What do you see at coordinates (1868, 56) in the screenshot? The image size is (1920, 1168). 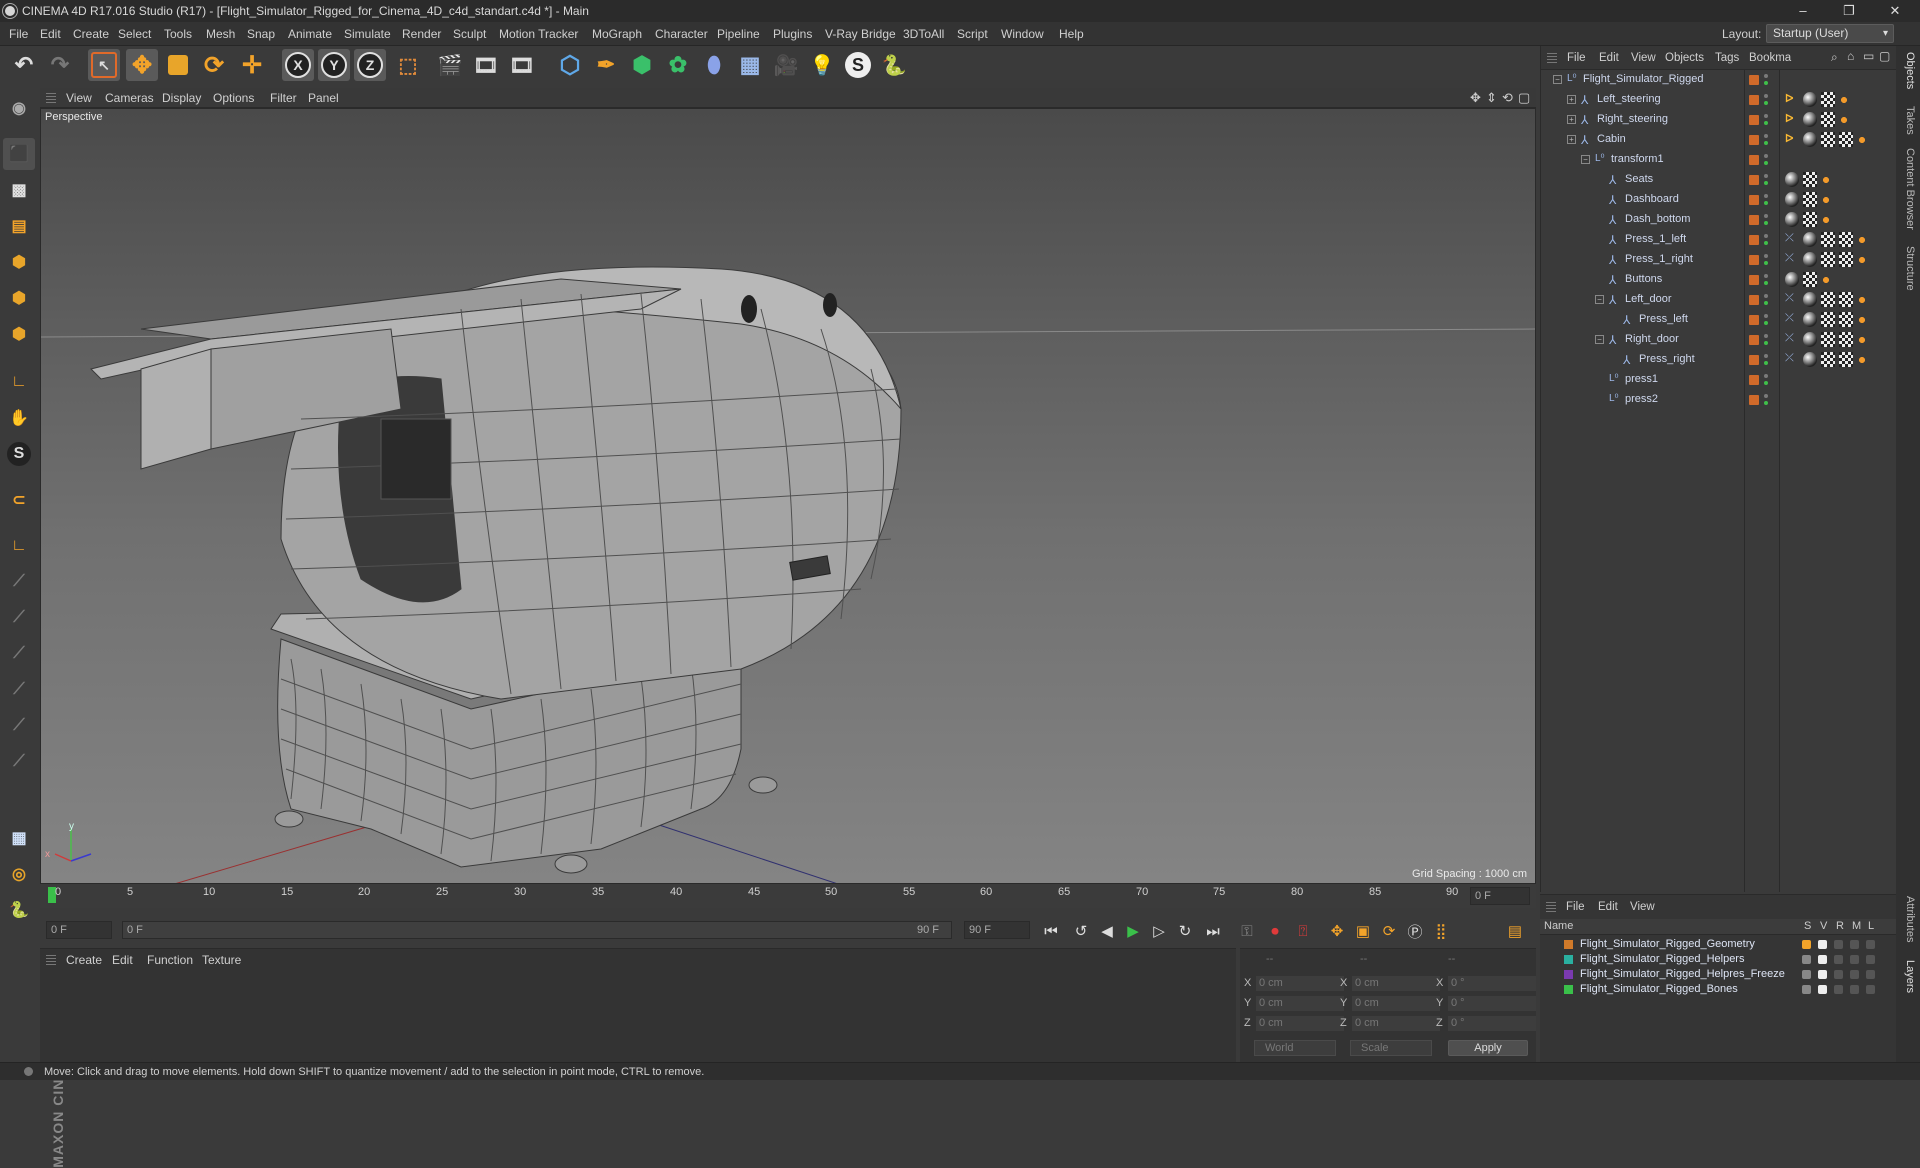 I see `new-window-icon: ▭` at bounding box center [1868, 56].